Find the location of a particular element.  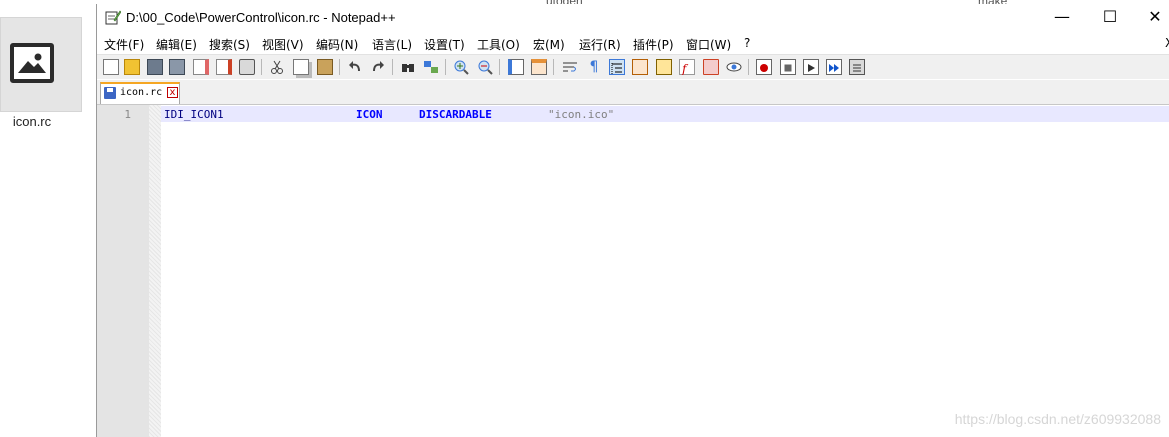

undo-icon is located at coordinates (355, 67).